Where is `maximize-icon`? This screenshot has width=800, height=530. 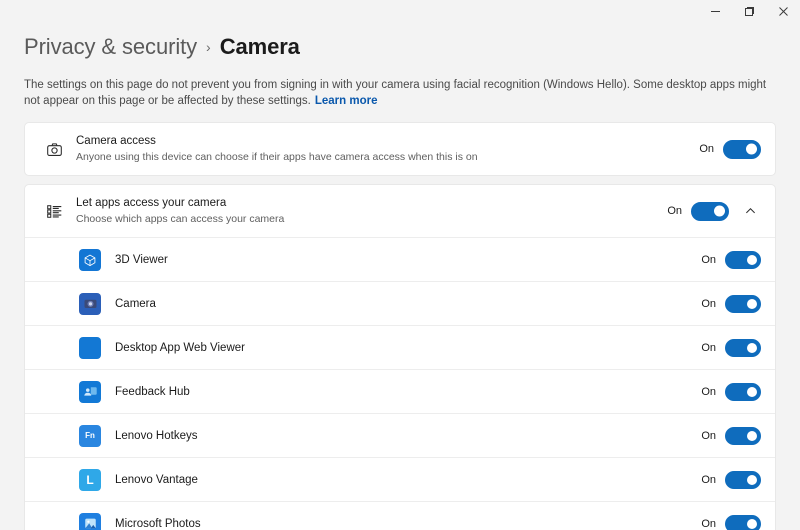
maximize-icon is located at coordinates (749, 11).